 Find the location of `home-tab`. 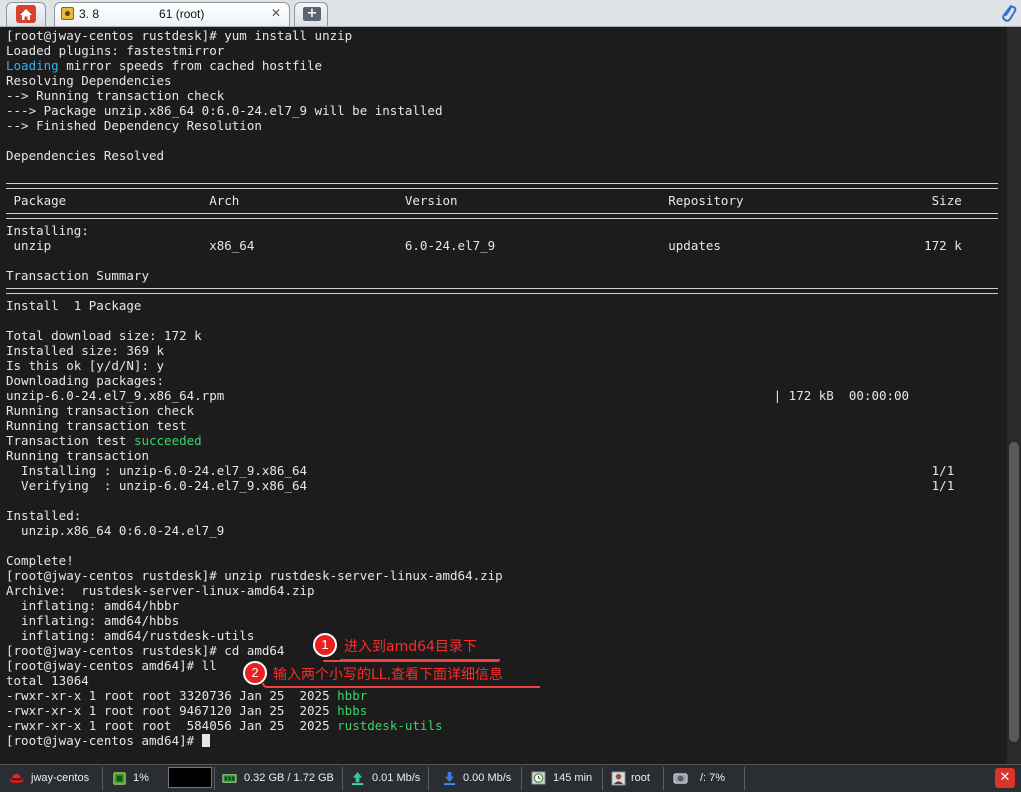

home-tab is located at coordinates (26, 14).